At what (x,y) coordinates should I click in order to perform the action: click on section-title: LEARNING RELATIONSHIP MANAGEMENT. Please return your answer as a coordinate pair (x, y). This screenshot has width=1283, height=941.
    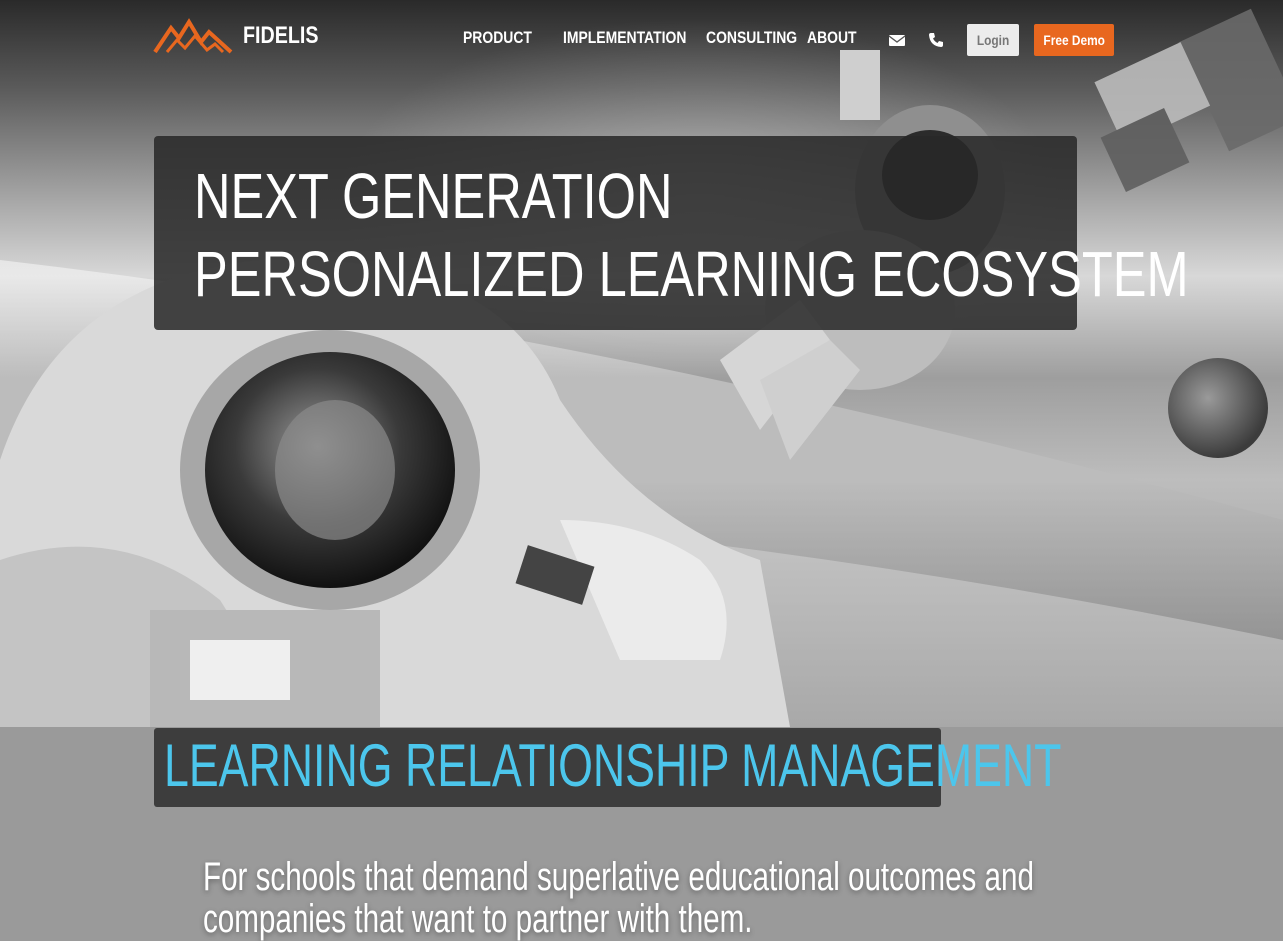
    Looking at the image, I should click on (613, 765).